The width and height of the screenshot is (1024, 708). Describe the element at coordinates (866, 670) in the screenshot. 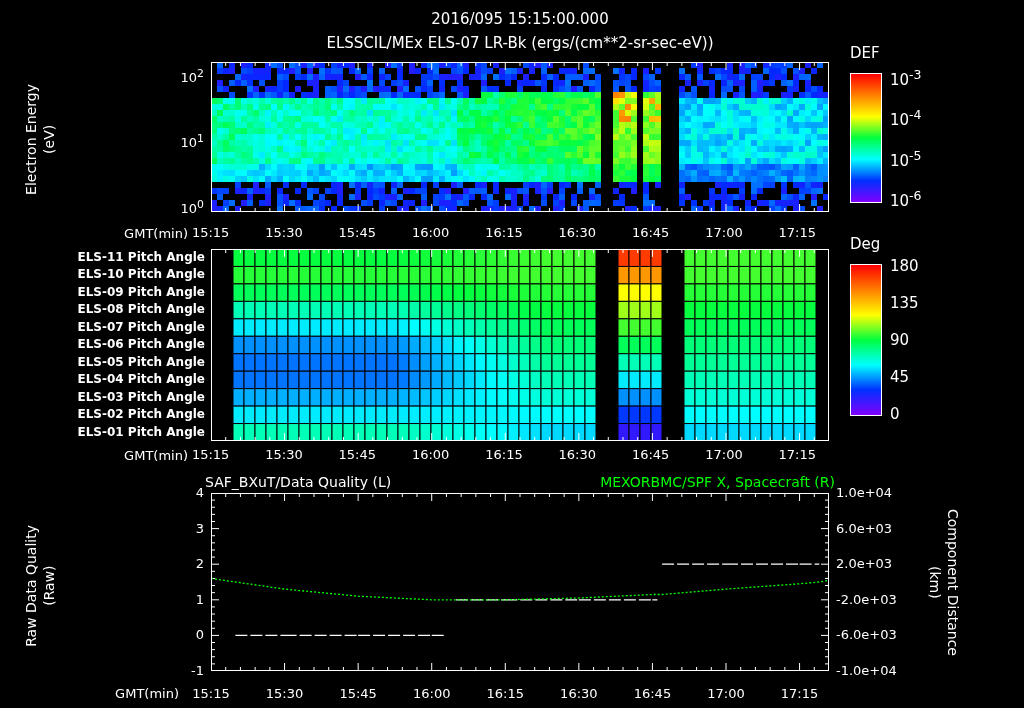

I see `tick-label: -1.0e+04` at that location.